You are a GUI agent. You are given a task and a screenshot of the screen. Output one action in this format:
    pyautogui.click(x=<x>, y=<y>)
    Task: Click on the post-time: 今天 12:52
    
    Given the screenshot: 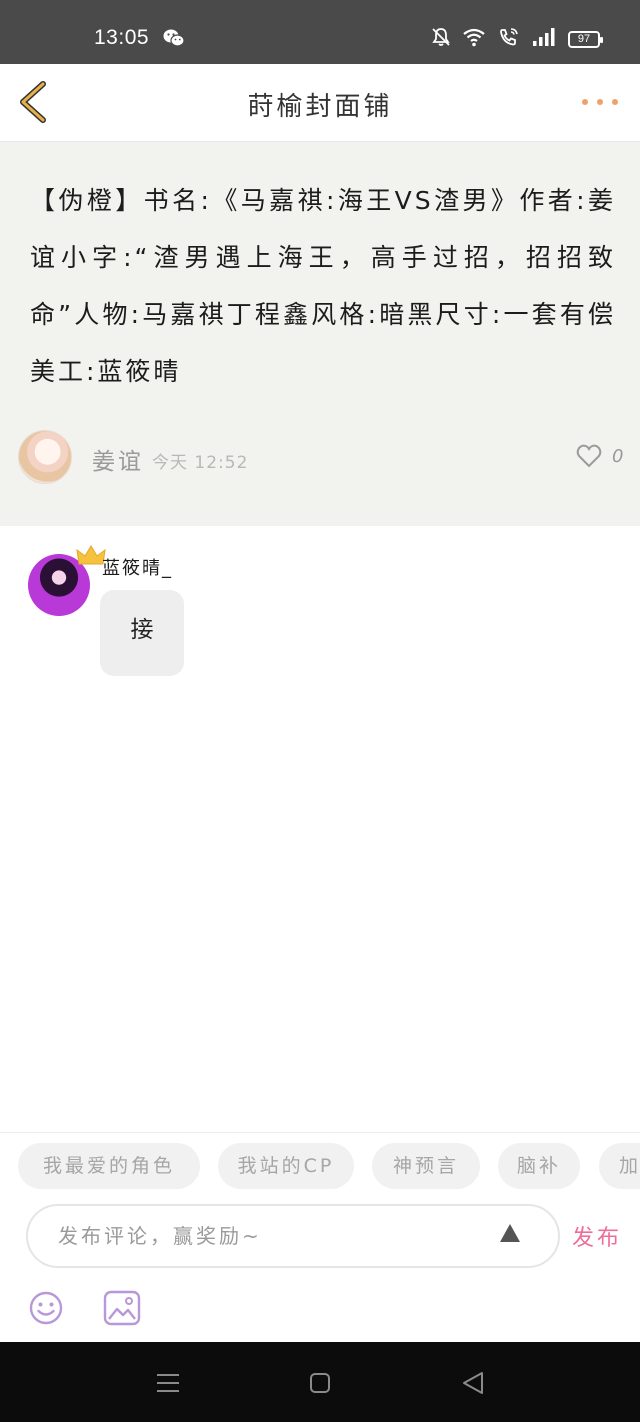 What is the action you would take?
    pyautogui.click(x=200, y=463)
    